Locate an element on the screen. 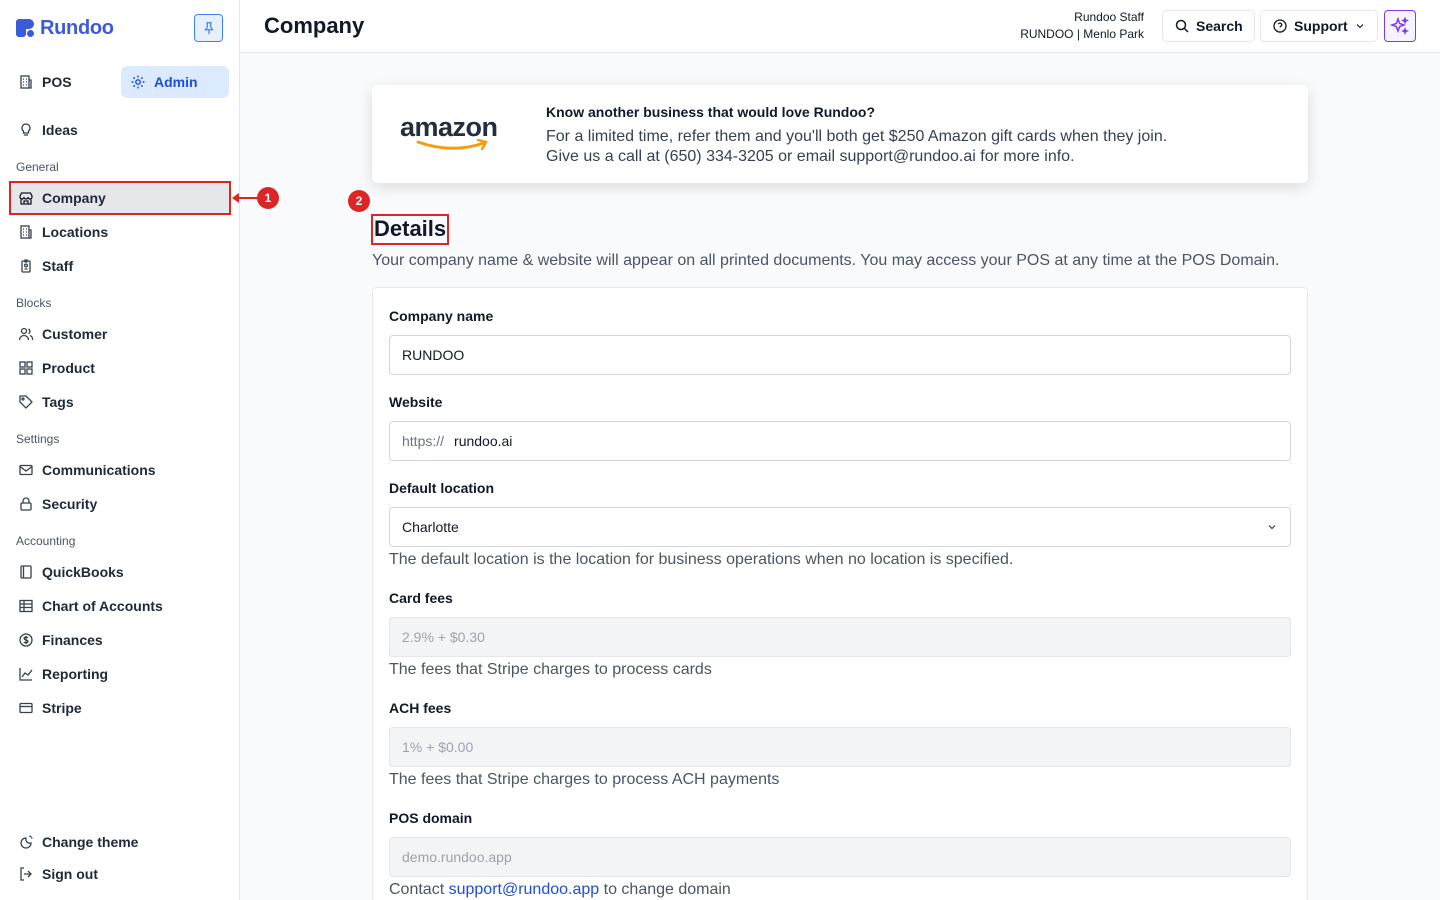 Image resolution: width=1440 pixels, height=900 pixels. badge-icon is located at coordinates (26, 266).